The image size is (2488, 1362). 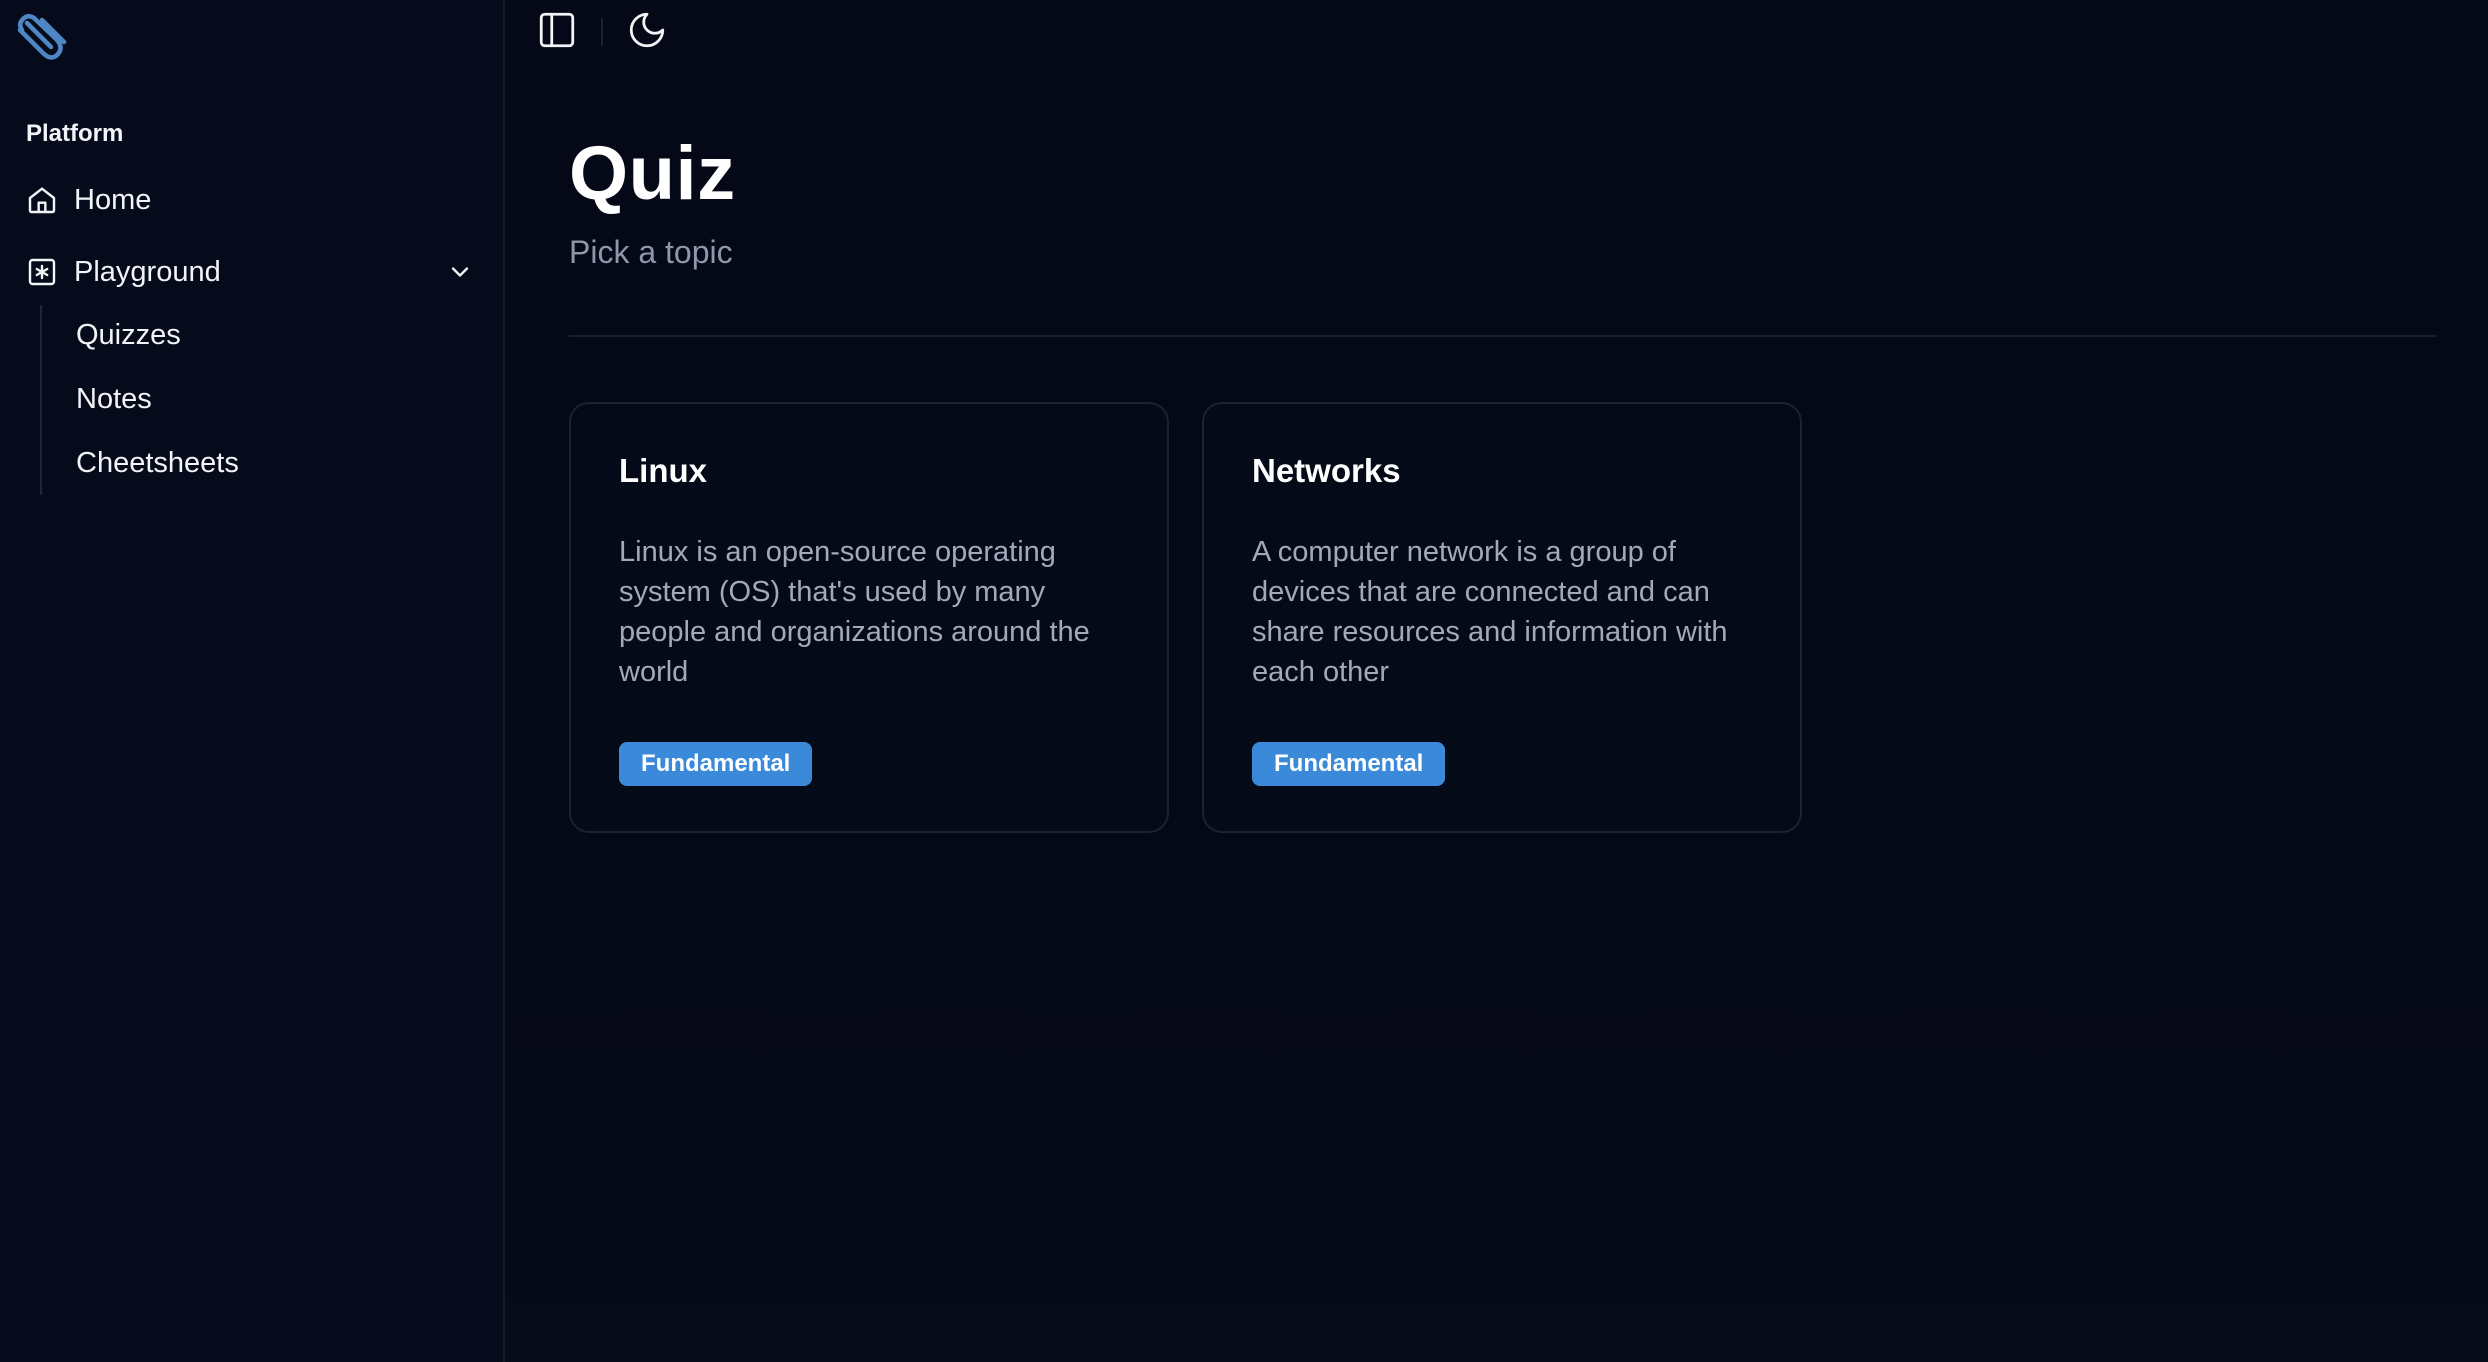 I want to click on sidebar-toggle-icon, so click(x=557, y=32).